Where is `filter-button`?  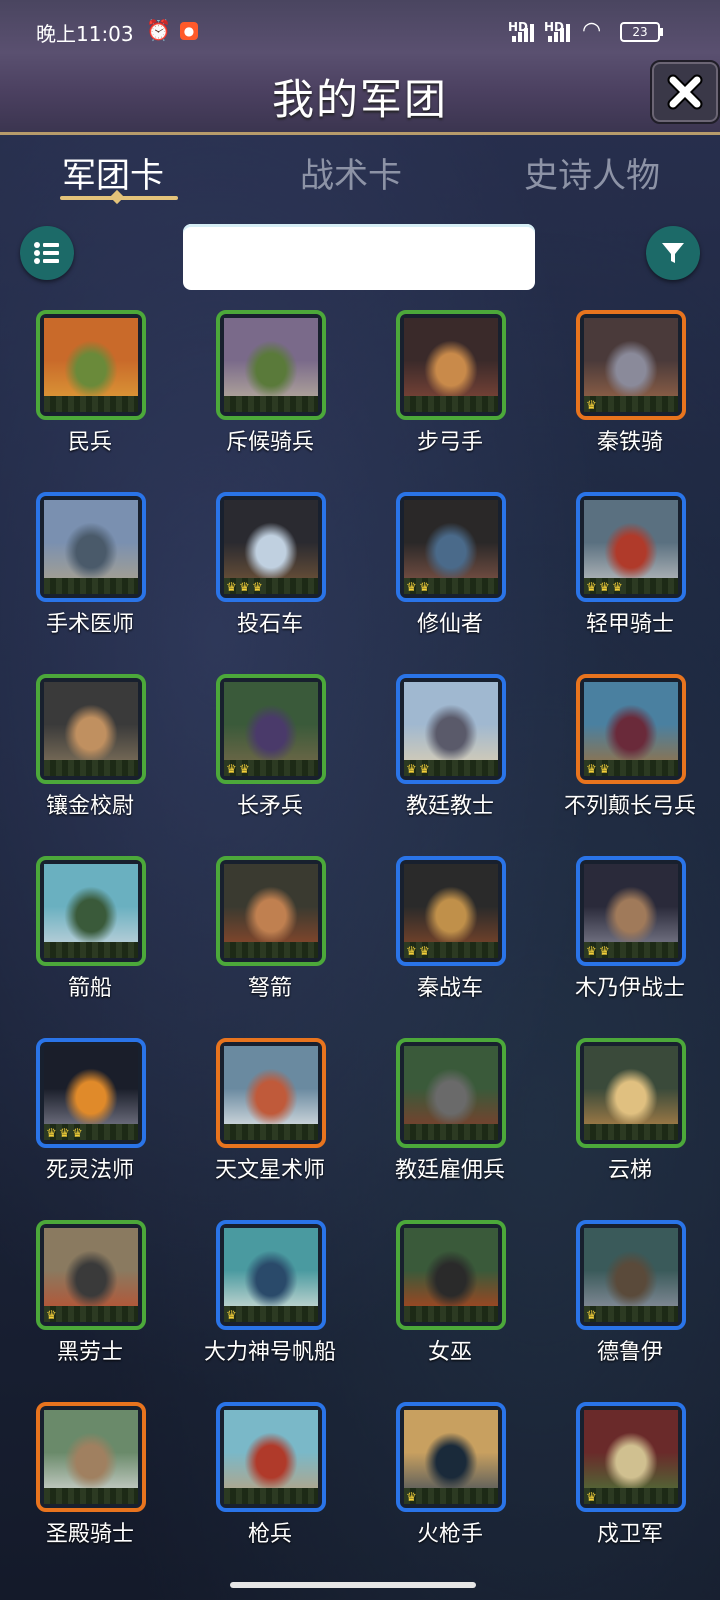
filter-button is located at coordinates (673, 253).